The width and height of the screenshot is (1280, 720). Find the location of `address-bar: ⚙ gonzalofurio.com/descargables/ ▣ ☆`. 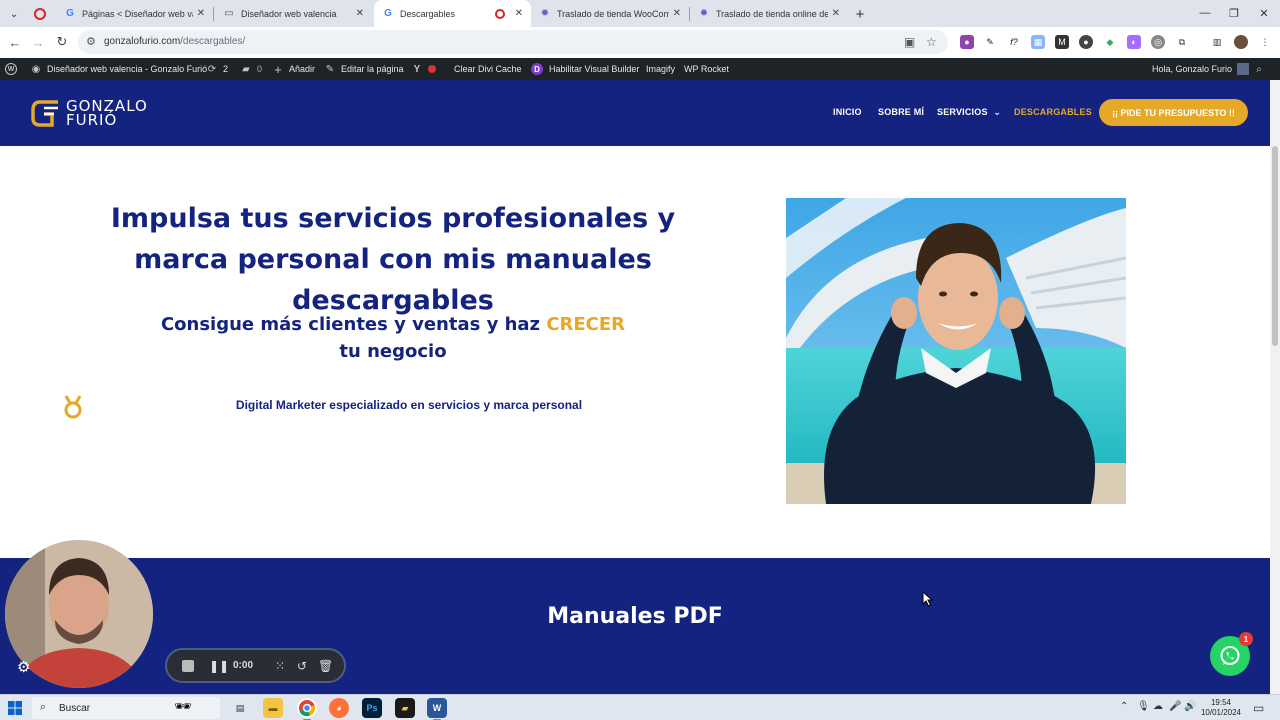

address-bar: ⚙ gonzalofurio.com/descargables/ ▣ ☆ is located at coordinates (513, 42).